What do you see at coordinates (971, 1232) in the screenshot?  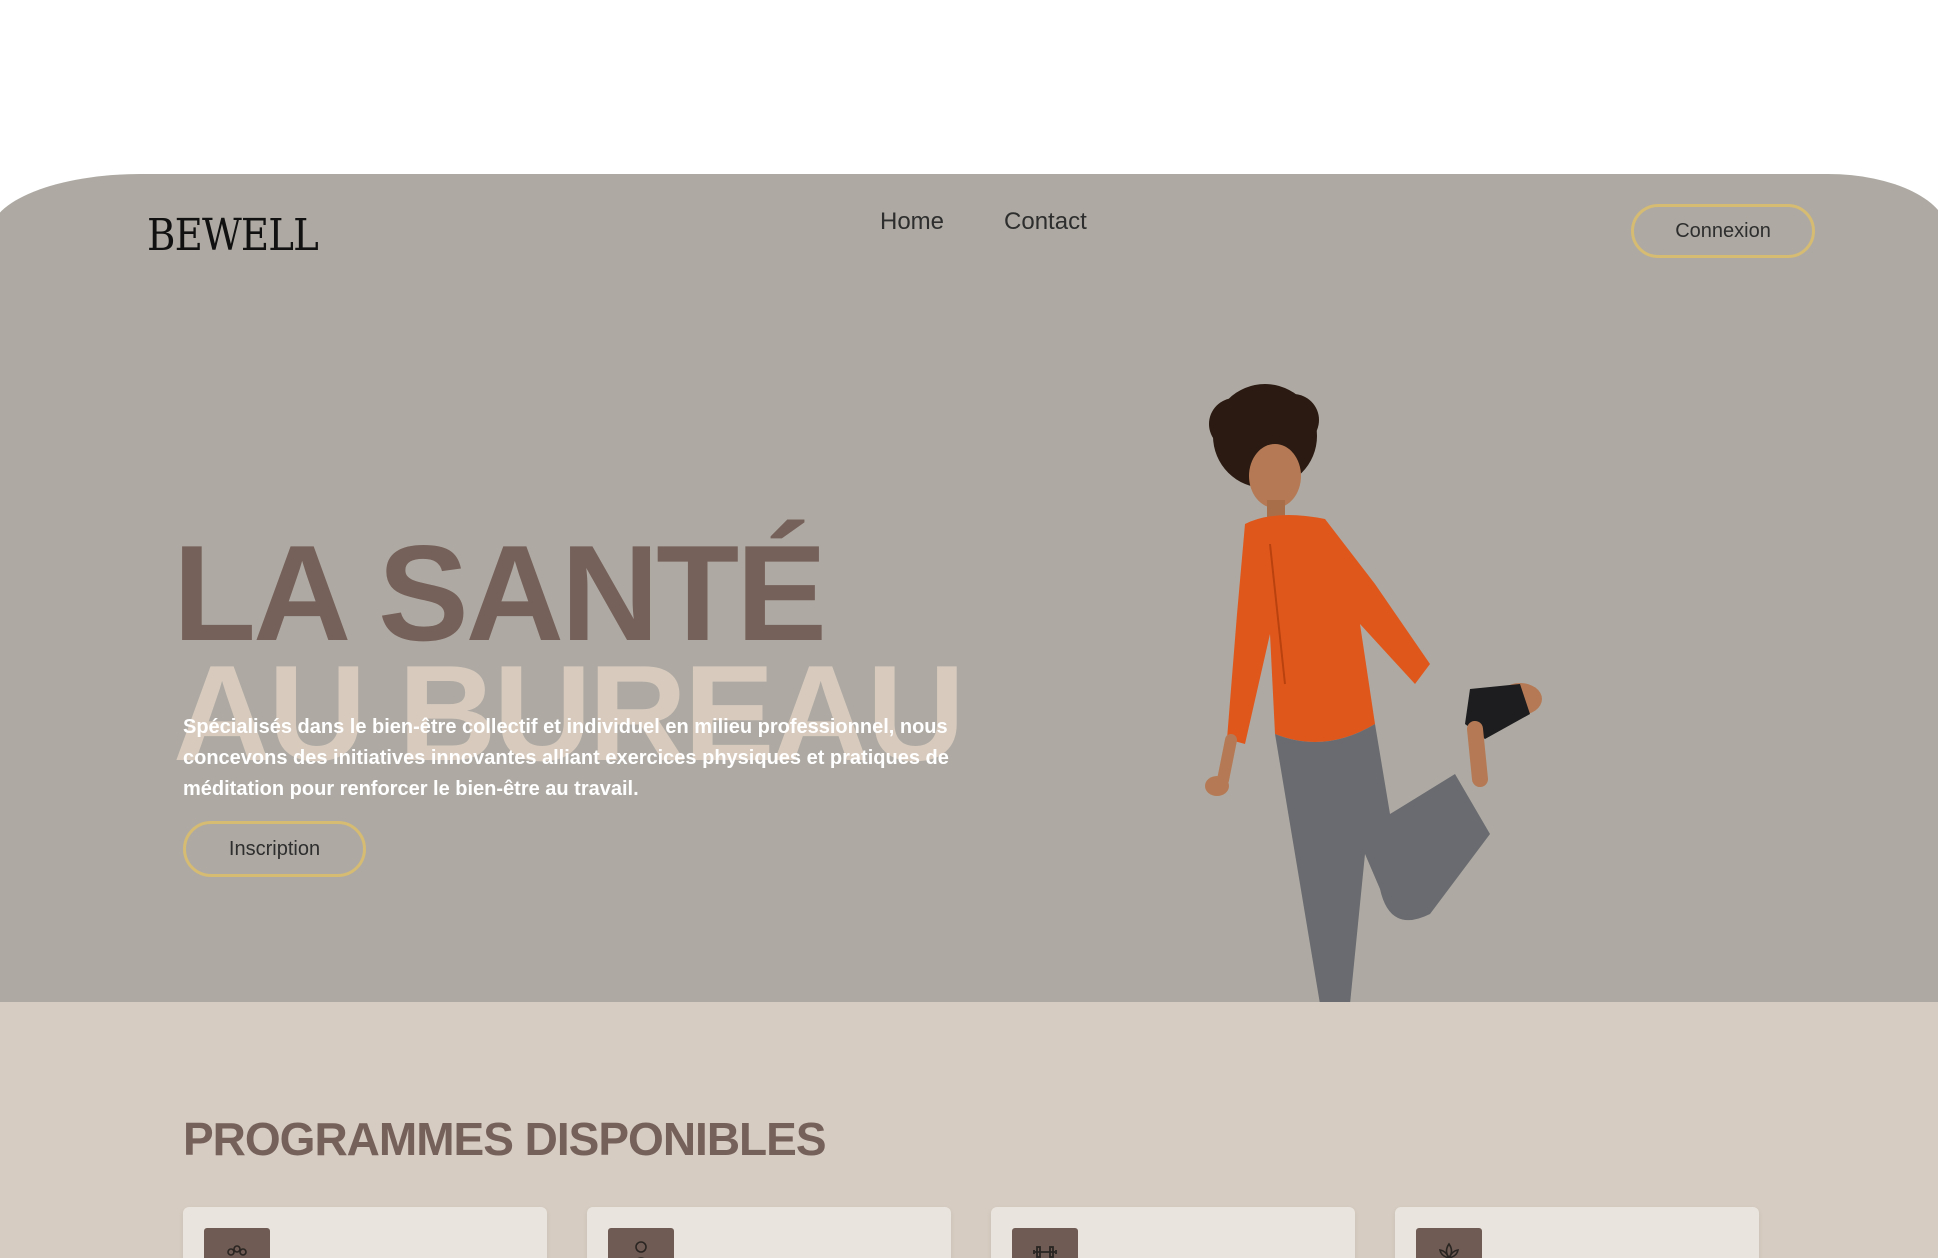 I see `program-cards` at bounding box center [971, 1232].